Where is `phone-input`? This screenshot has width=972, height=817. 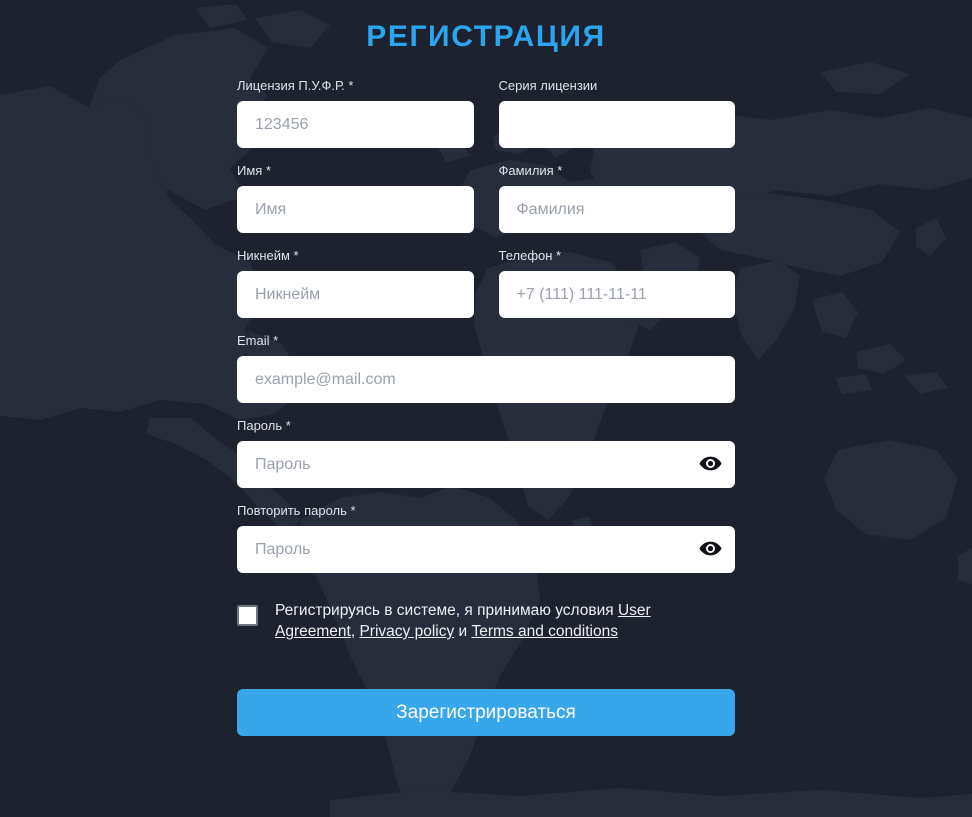 phone-input is located at coordinates (616, 294).